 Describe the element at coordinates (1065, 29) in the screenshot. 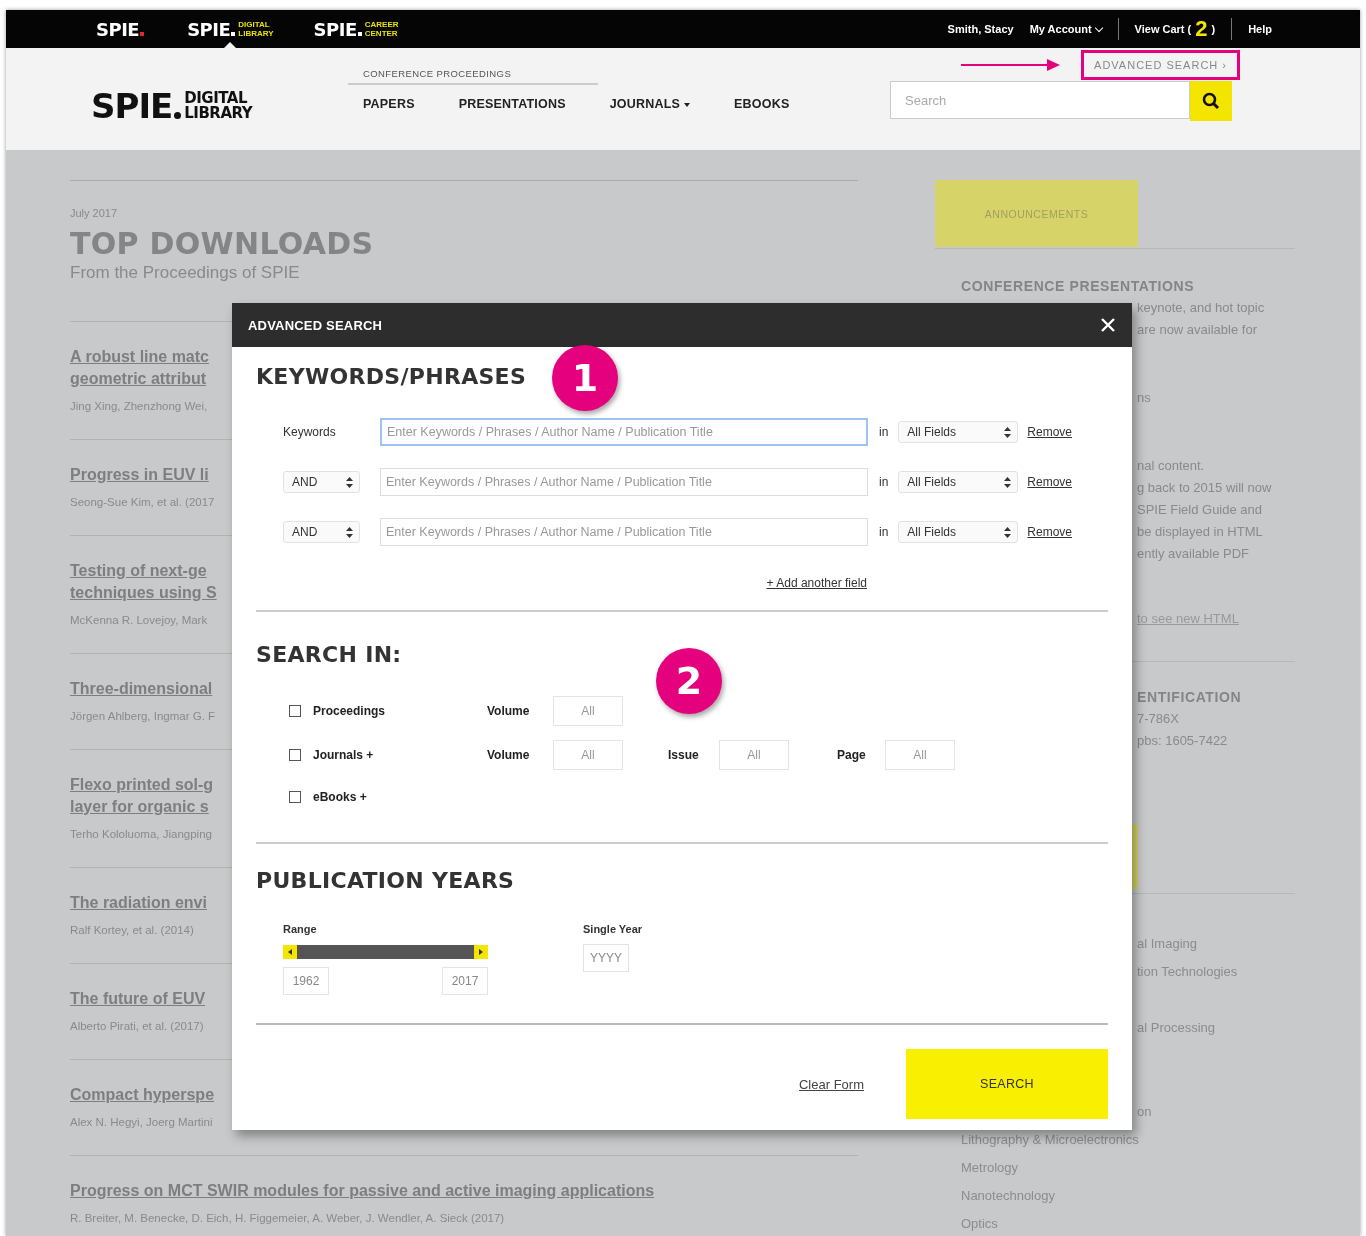

I see `account-menu: My Account` at that location.